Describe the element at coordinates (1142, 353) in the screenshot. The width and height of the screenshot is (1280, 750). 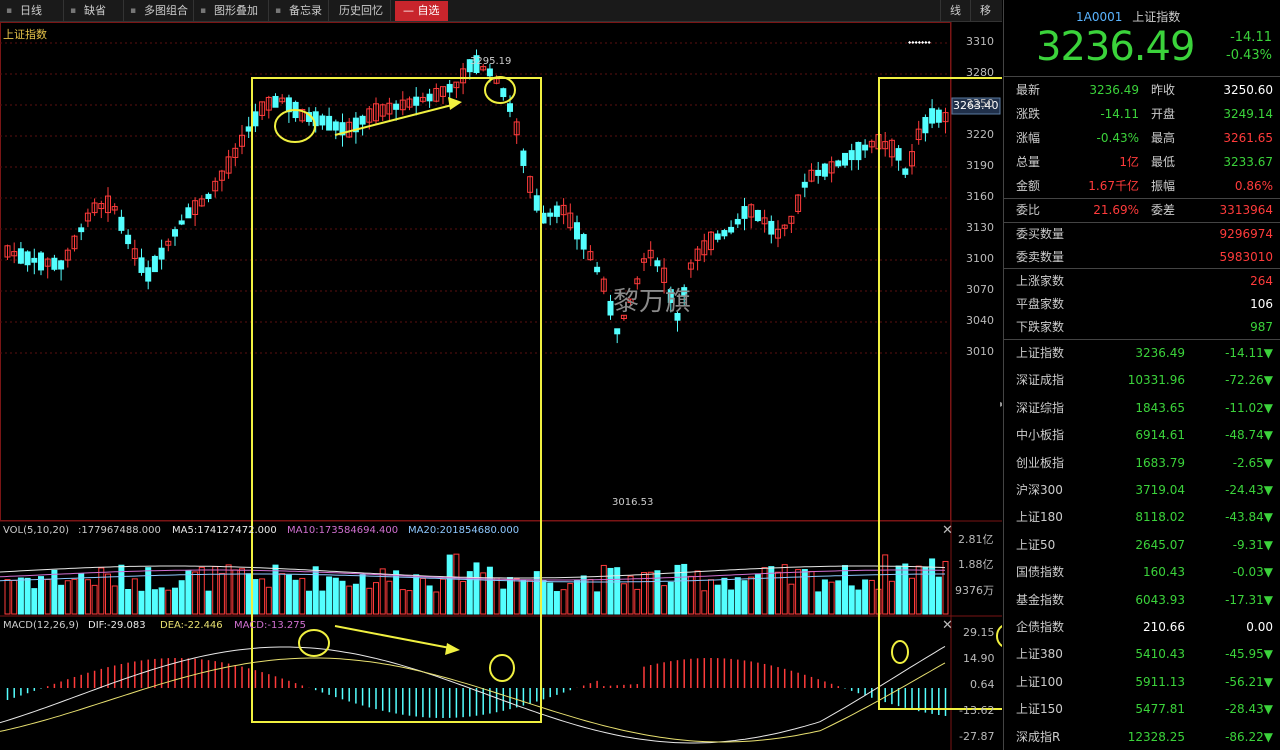
I see `index-row: 上证指数 3236.49 -14.11▼` at that location.